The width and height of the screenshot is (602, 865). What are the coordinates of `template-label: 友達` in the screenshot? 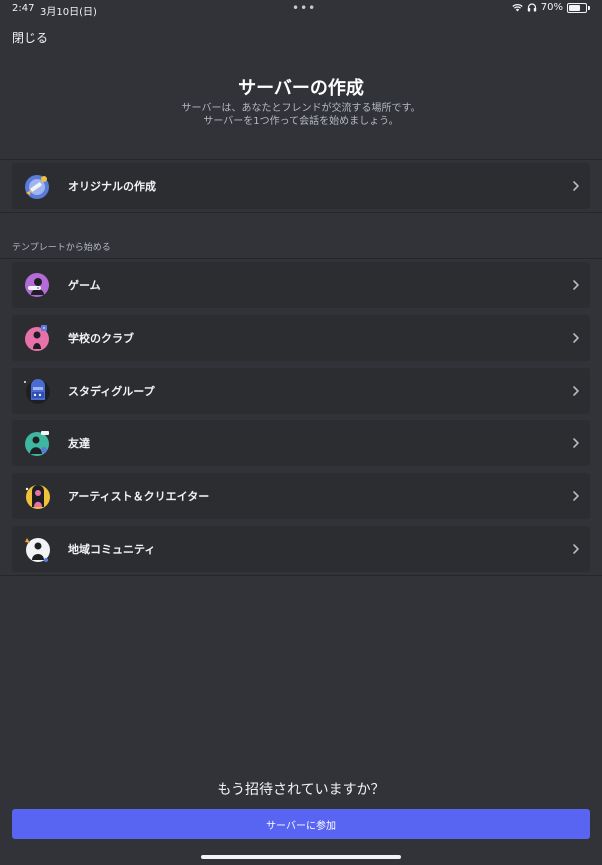 It's located at (79, 443).